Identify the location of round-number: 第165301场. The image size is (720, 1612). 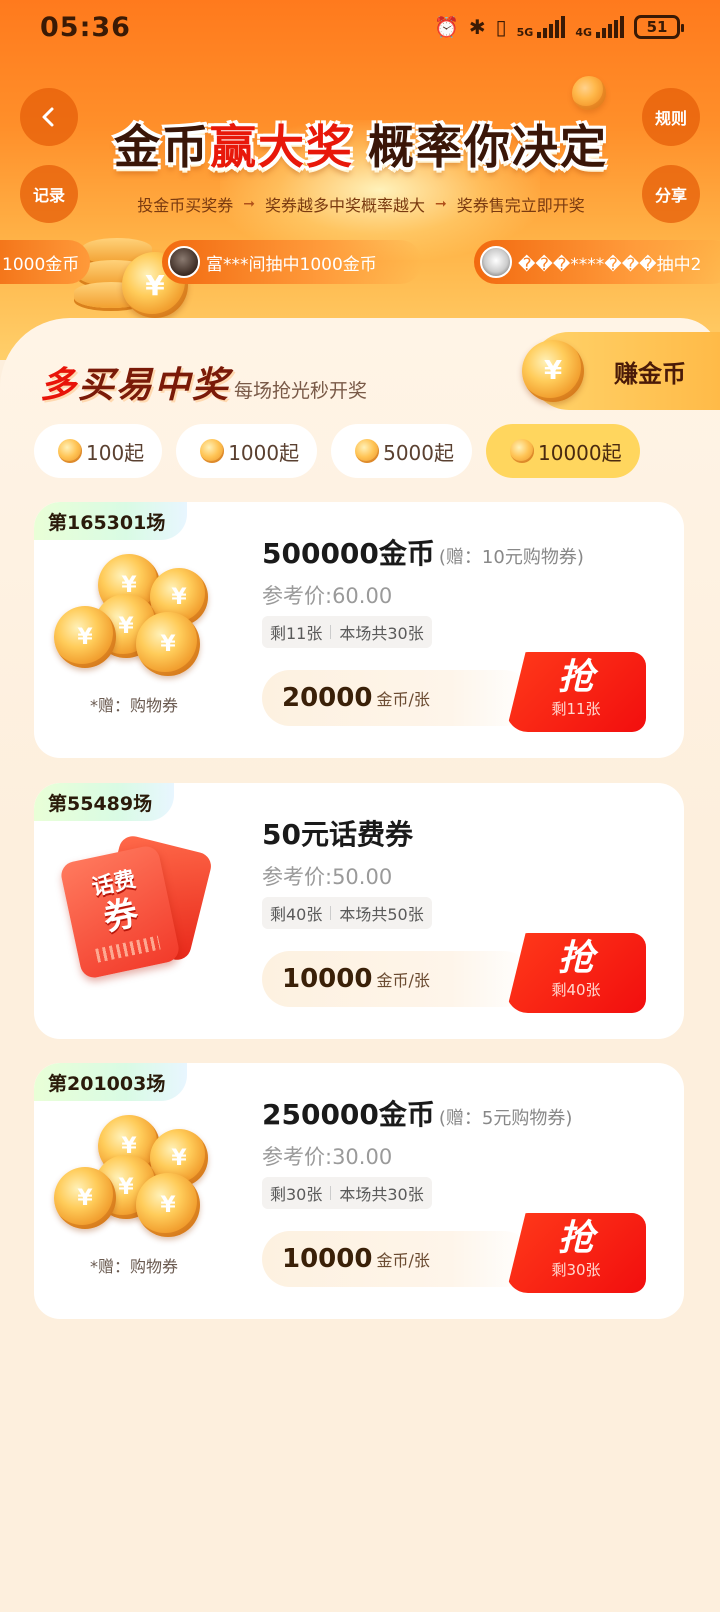
(111, 521).